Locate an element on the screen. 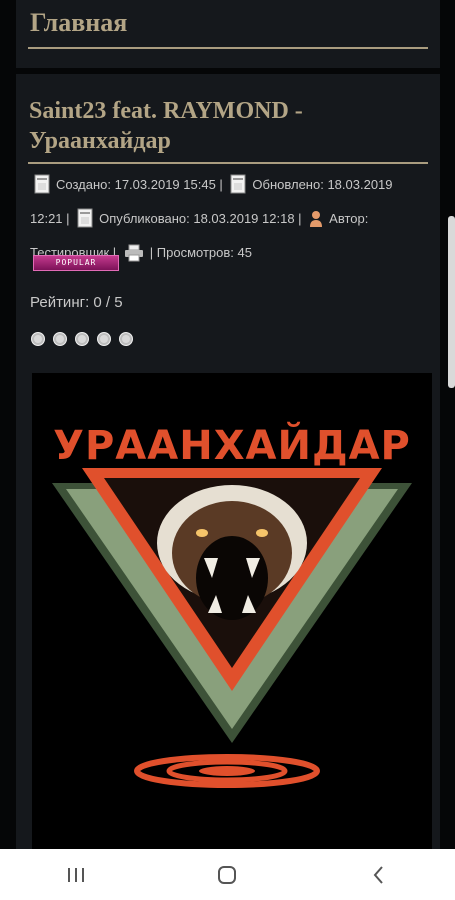 The height and width of the screenshot is (900, 455). title-divider is located at coordinates (228, 48).